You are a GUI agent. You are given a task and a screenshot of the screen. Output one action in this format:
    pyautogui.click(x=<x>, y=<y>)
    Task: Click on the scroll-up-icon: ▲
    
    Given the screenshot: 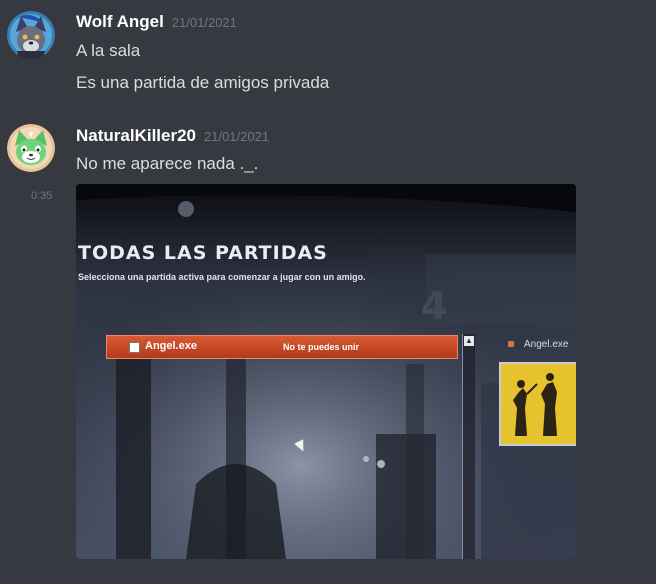 What is the action you would take?
    pyautogui.click(x=469, y=341)
    